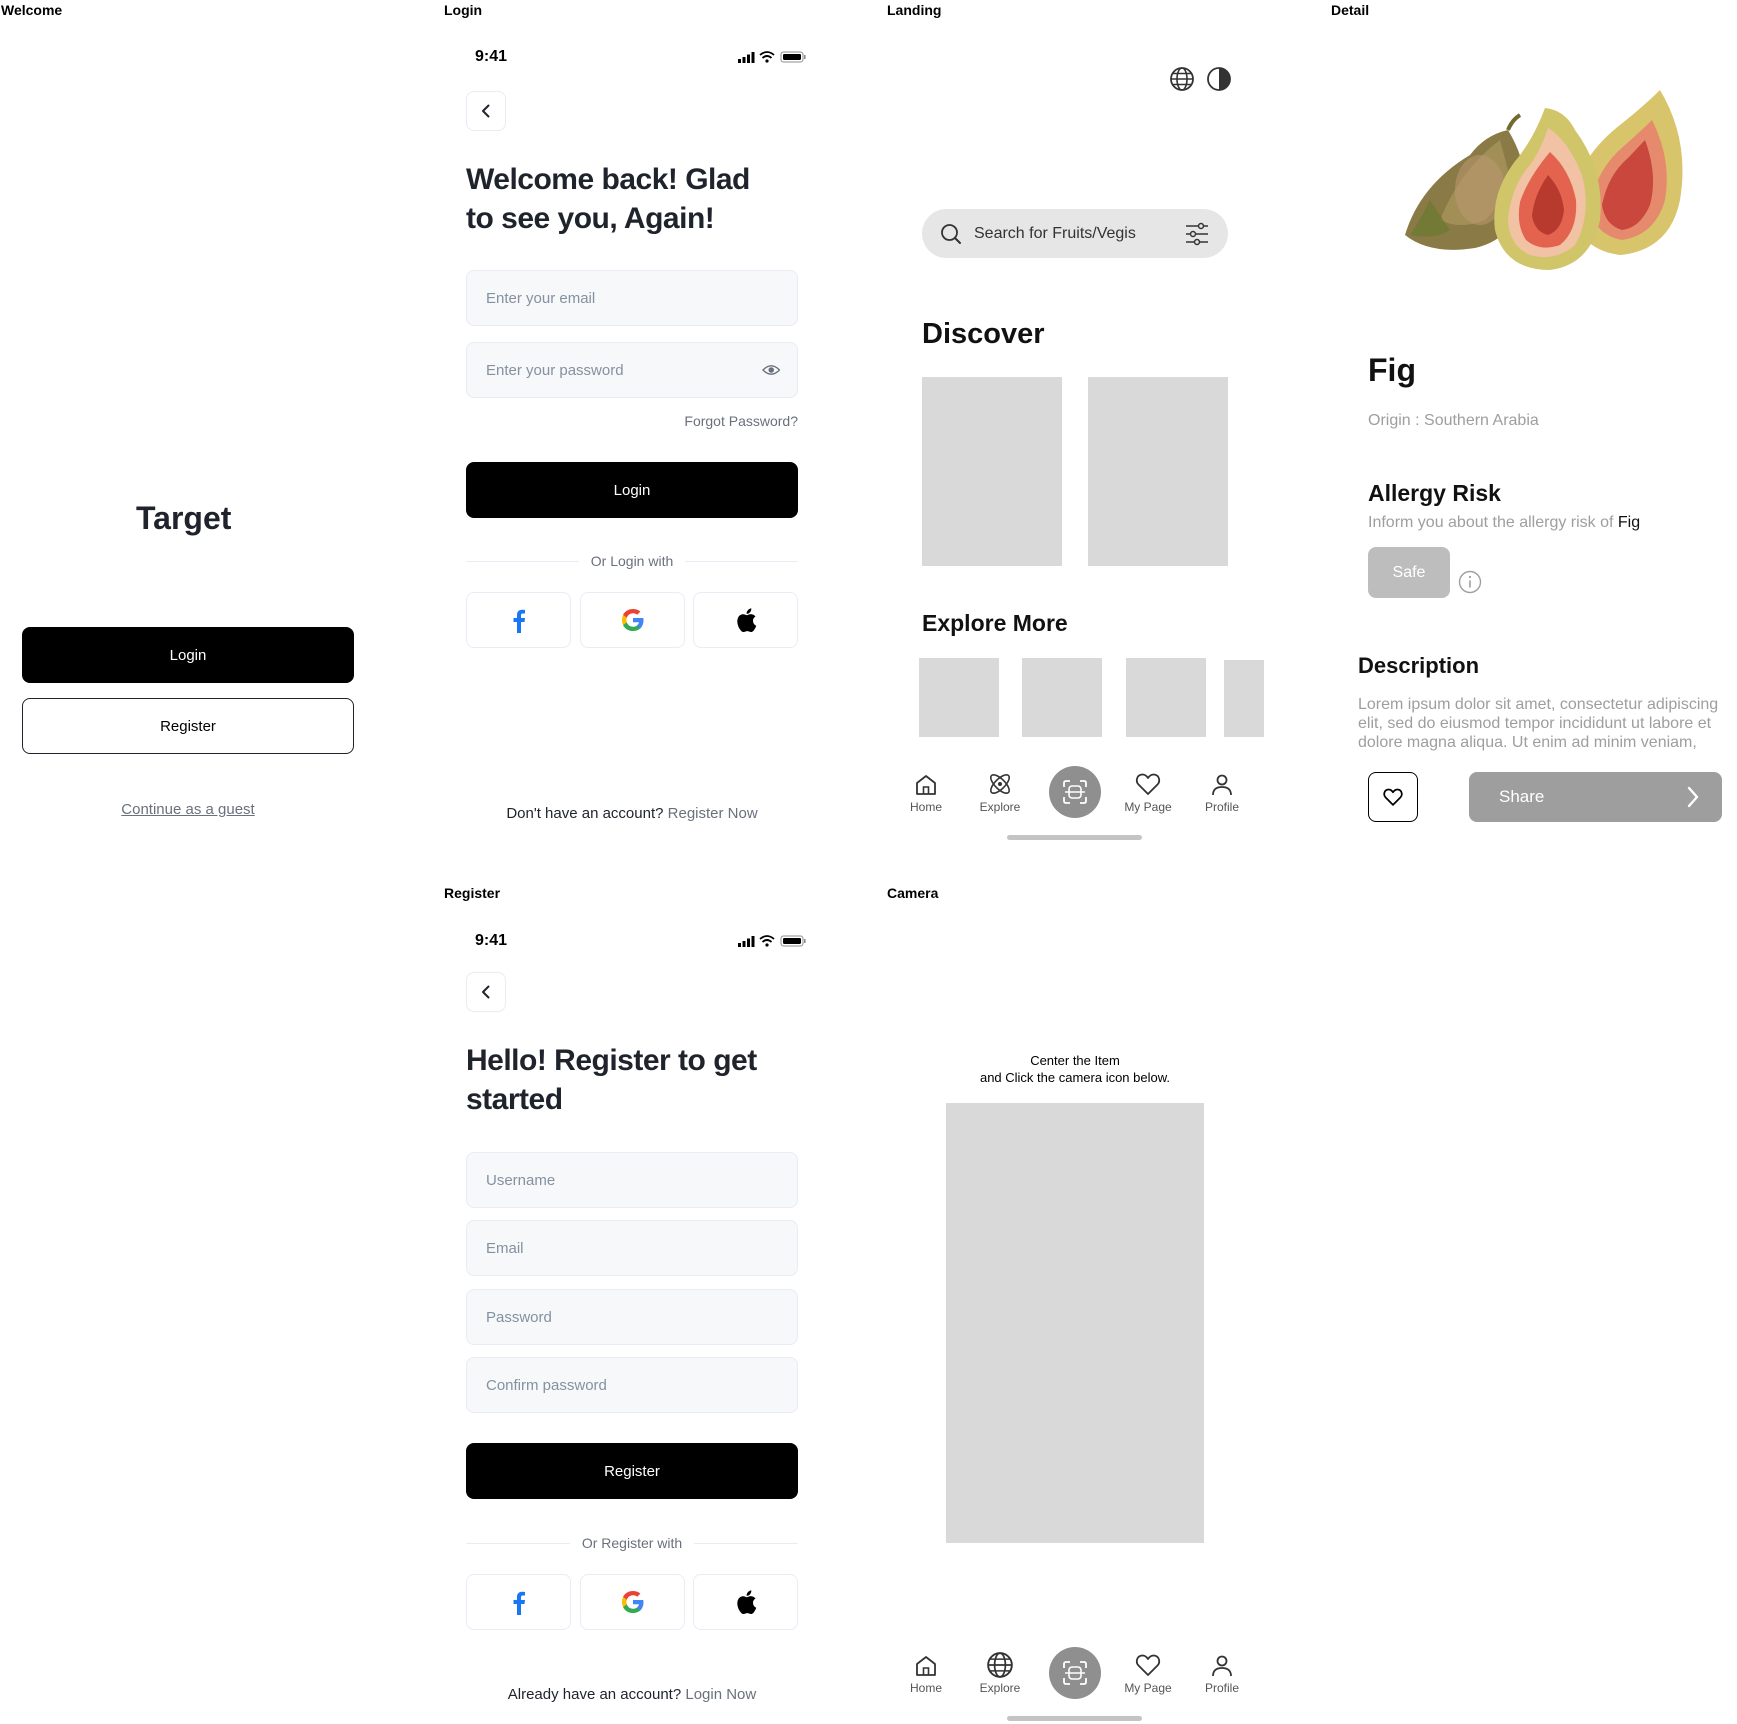 The height and width of the screenshot is (1724, 1737). What do you see at coordinates (632, 620) in the screenshot?
I see `google-login-button` at bounding box center [632, 620].